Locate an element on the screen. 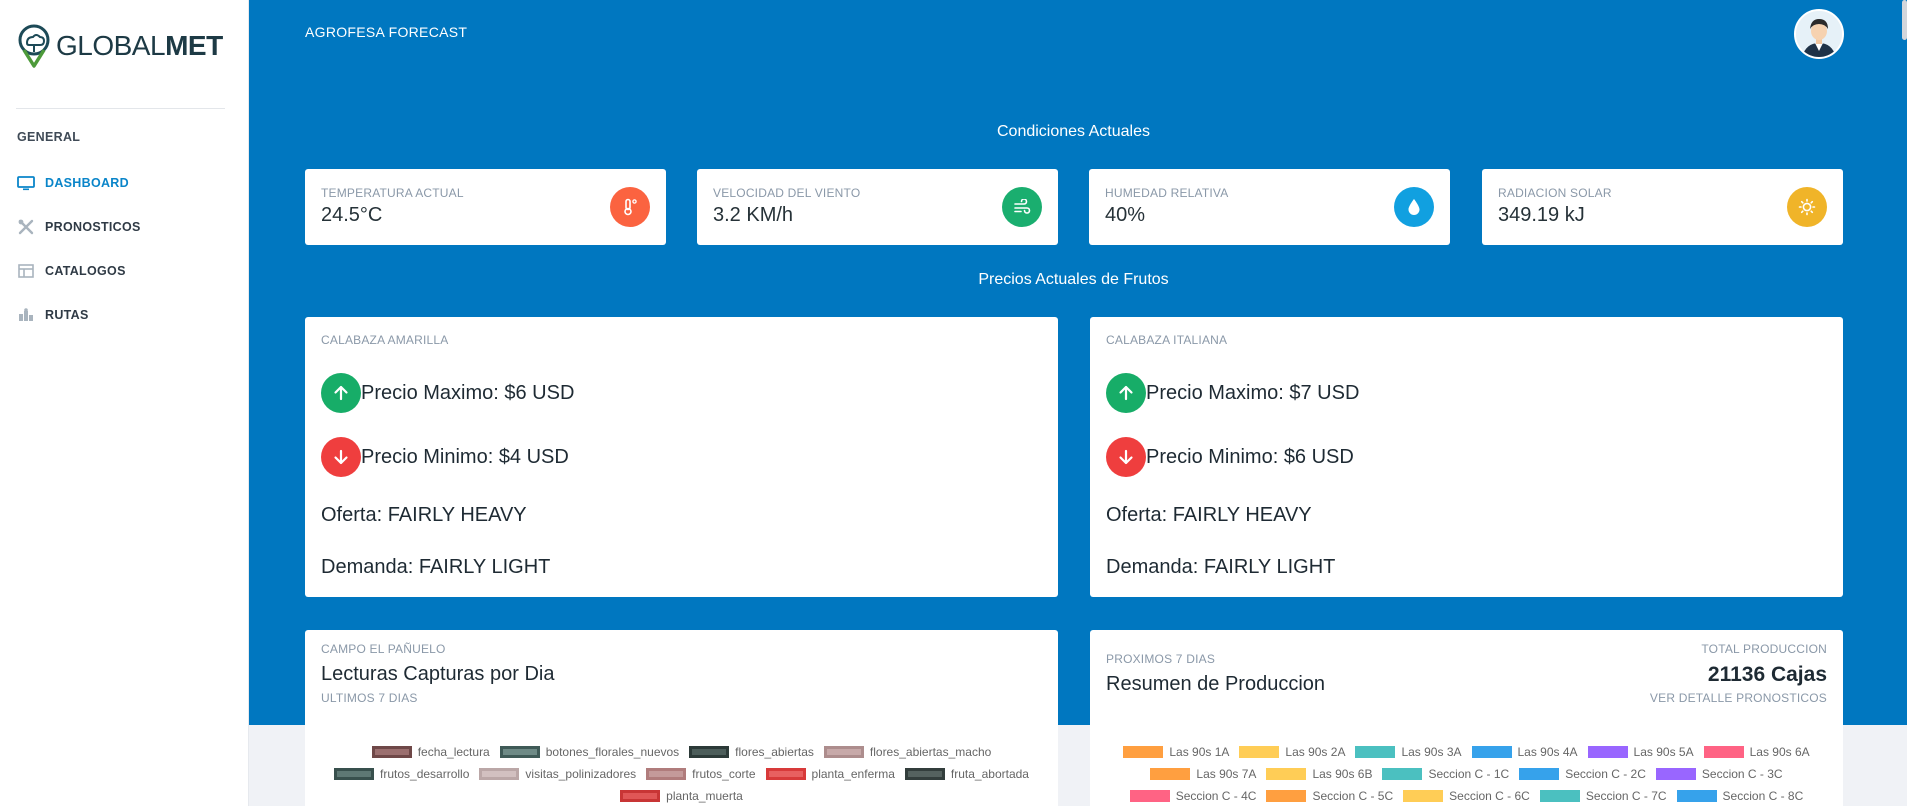 Image resolution: width=1907 pixels, height=806 pixels. legend-item: Las 90s 1A is located at coordinates (1176, 752).